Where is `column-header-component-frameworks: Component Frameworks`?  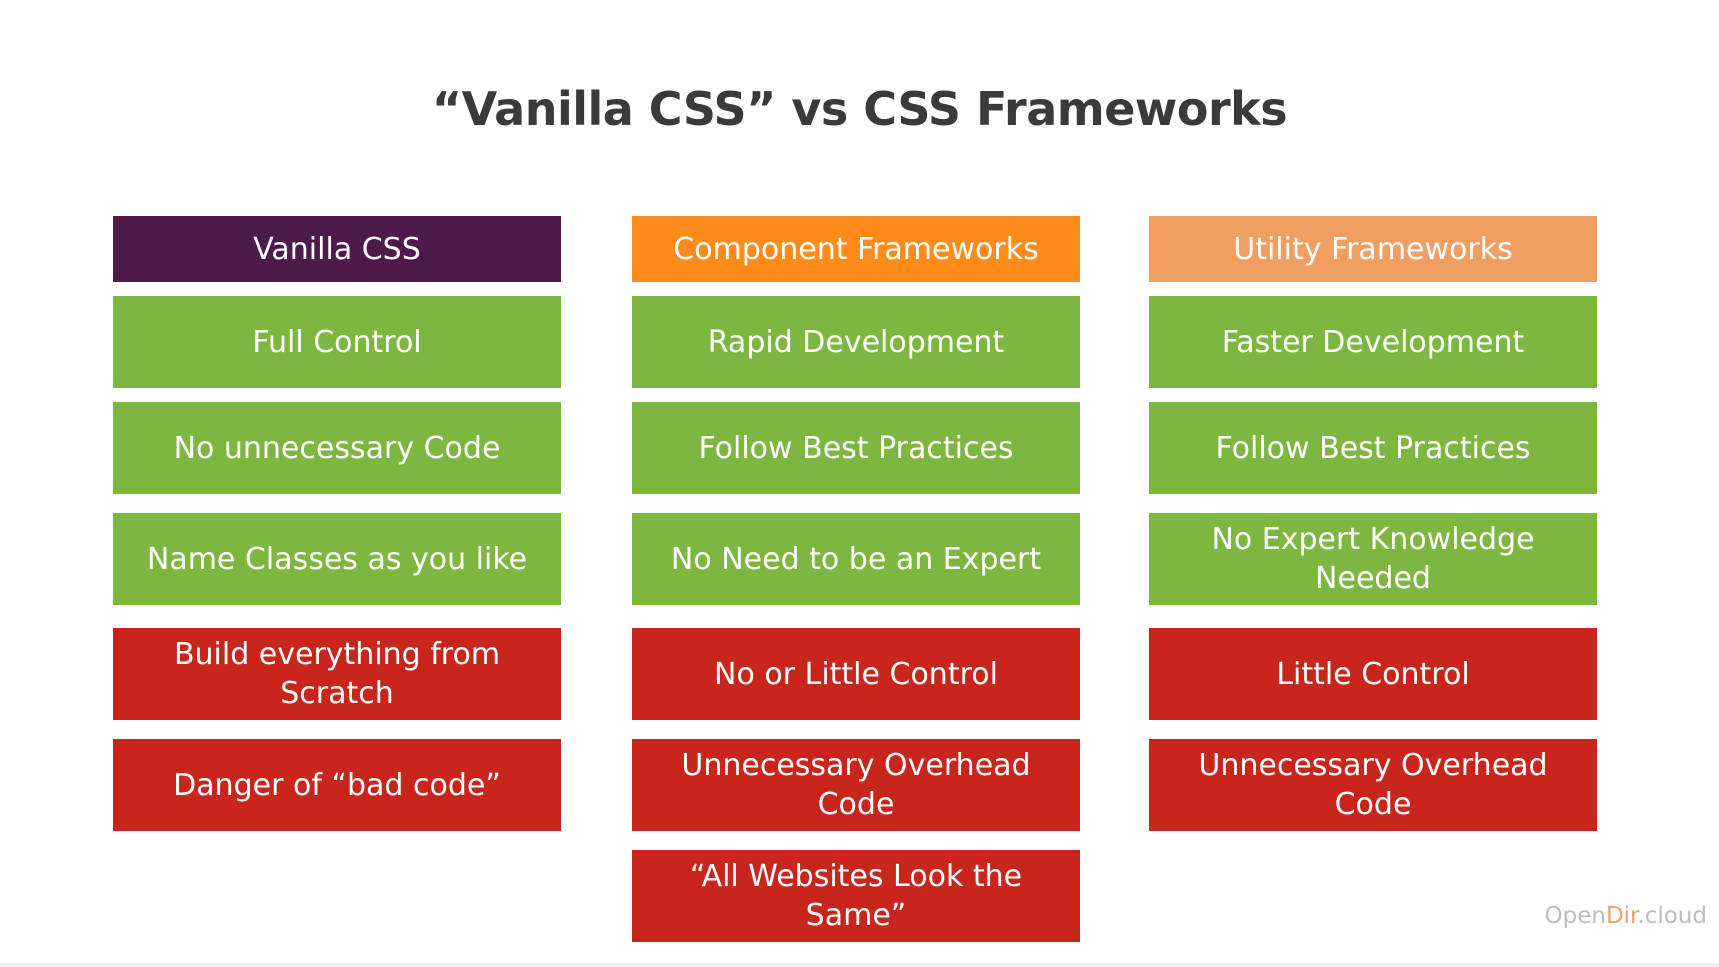 column-header-component-frameworks: Component Frameworks is located at coordinates (856, 249).